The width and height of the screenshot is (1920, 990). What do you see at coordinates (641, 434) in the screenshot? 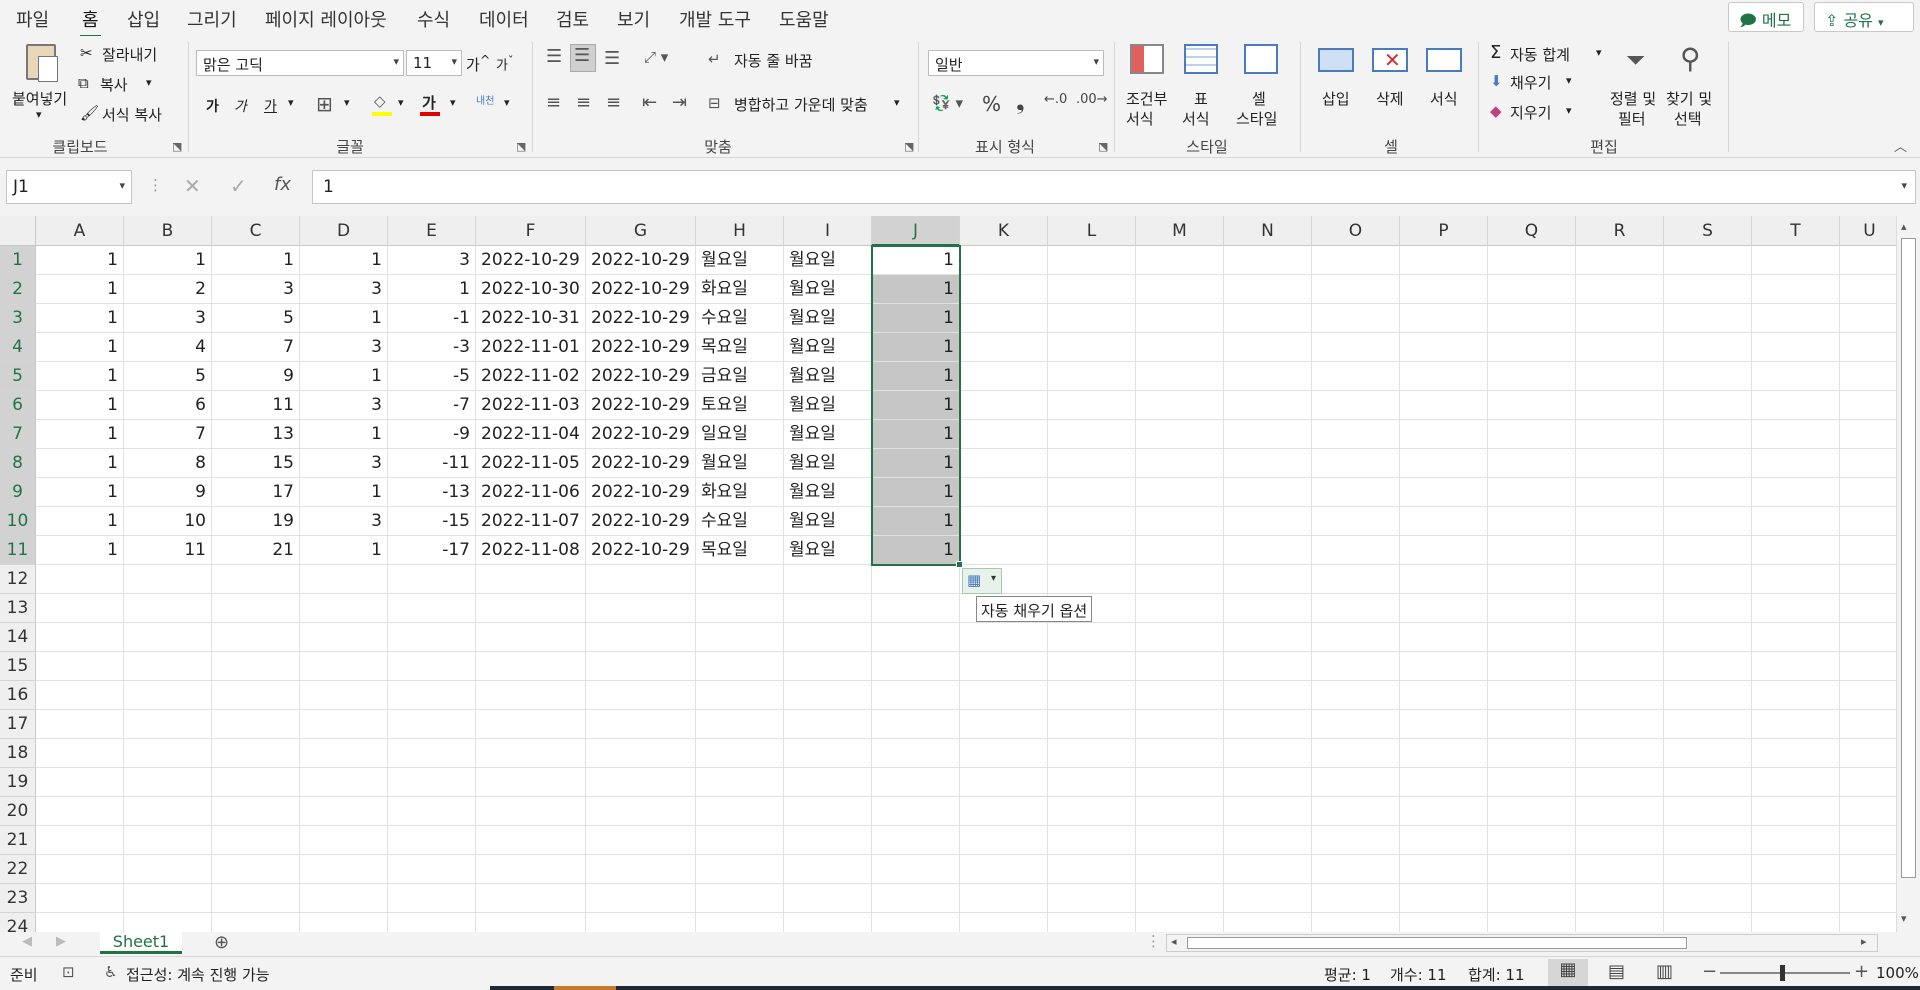
I see `cell-g7: 2022-10-29` at bounding box center [641, 434].